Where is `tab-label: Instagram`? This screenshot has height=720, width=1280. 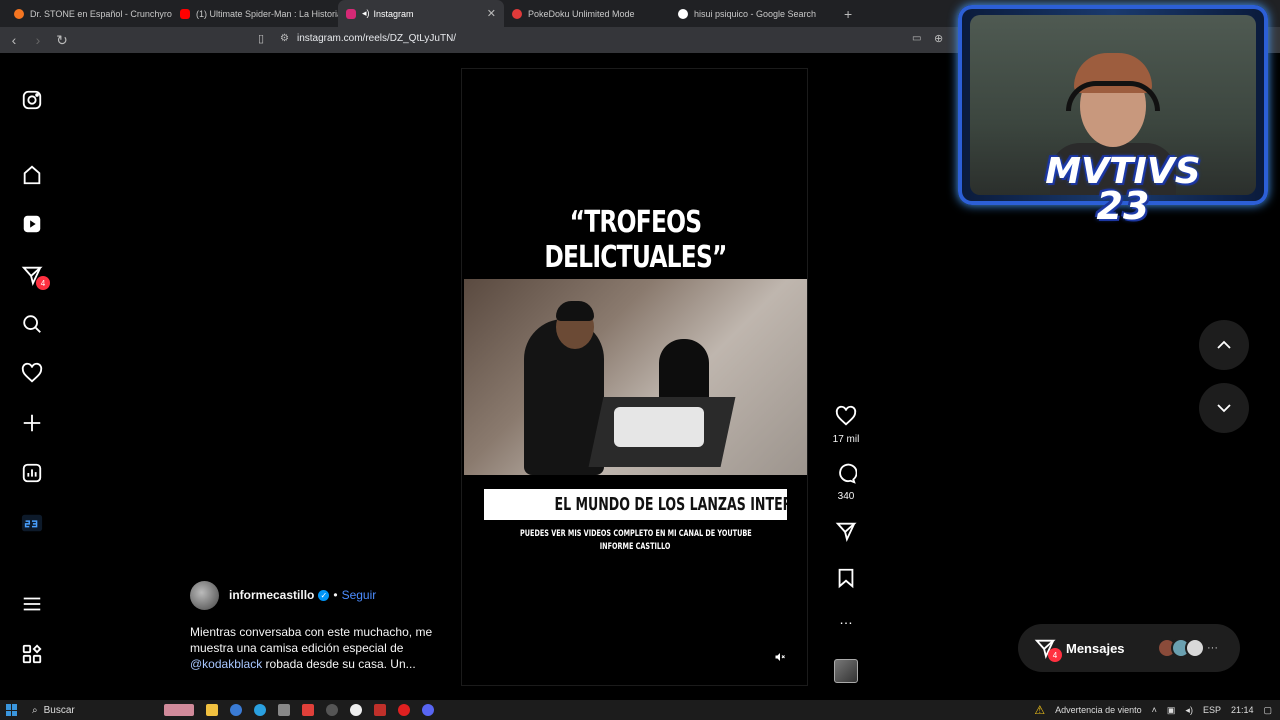 tab-label: Instagram is located at coordinates (393, 13).